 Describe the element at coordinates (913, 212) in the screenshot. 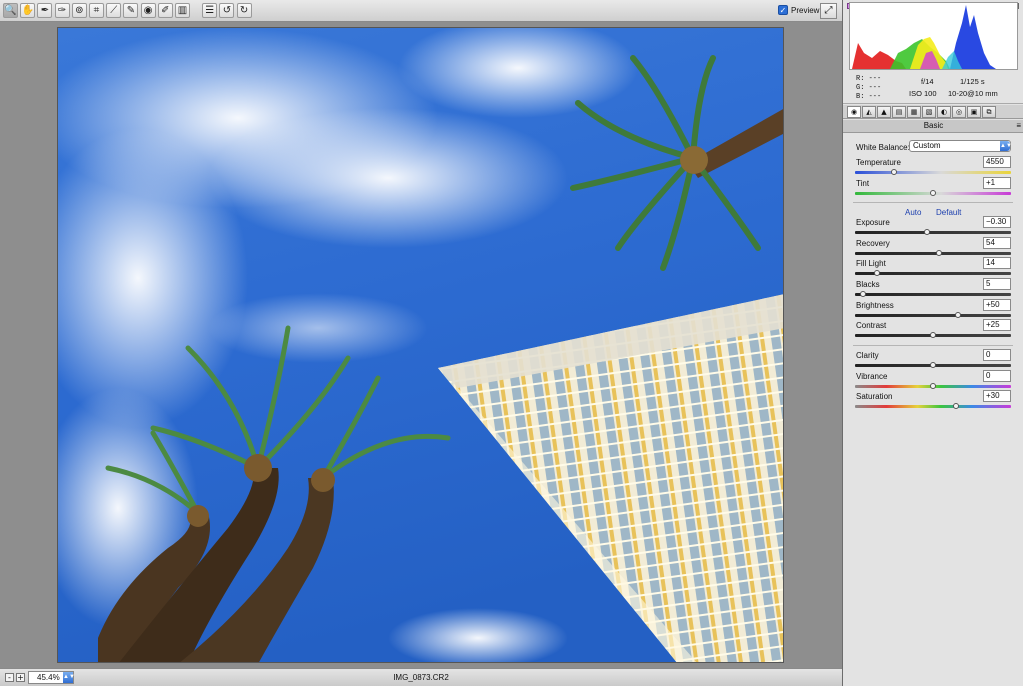

I see `auto-link: Auto` at that location.